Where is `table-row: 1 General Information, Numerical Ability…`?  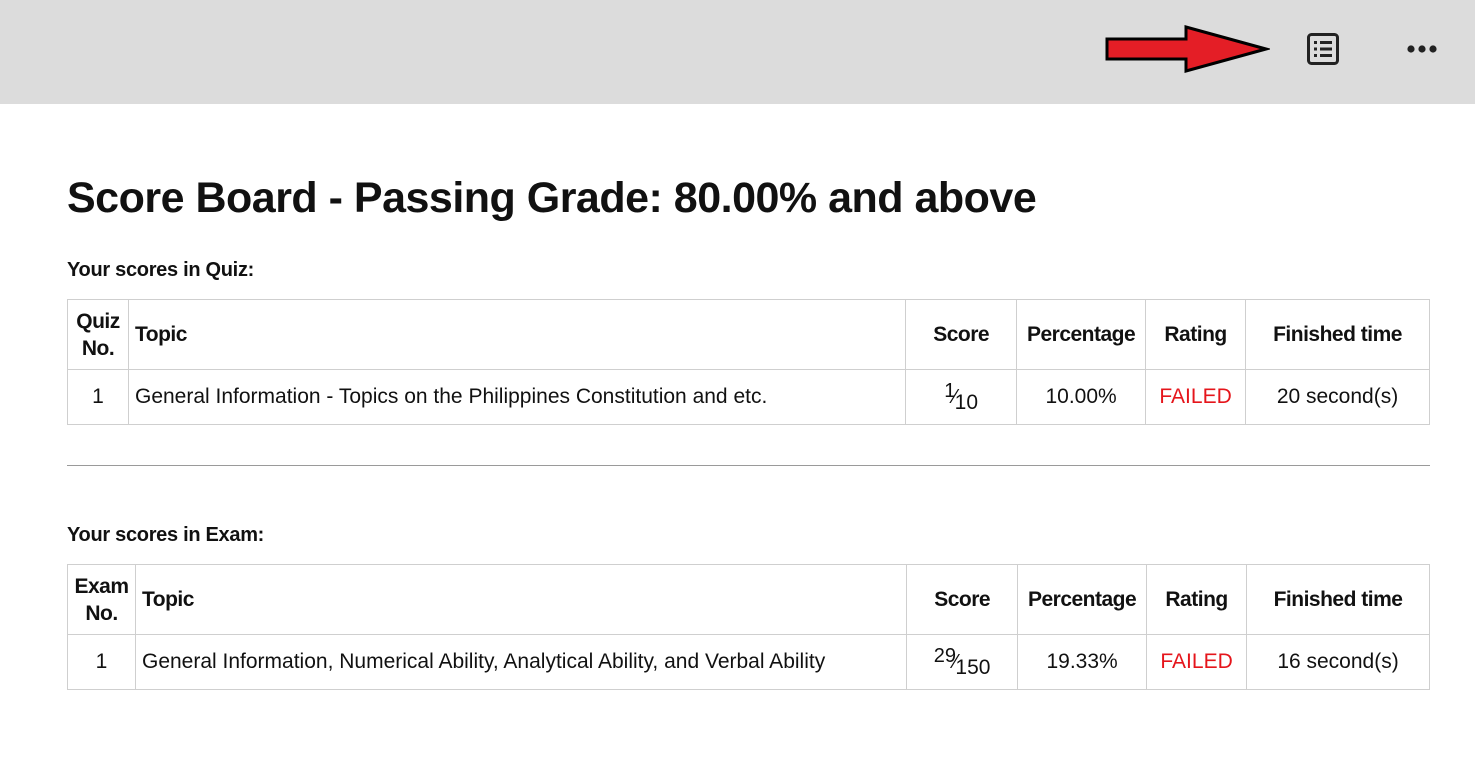
table-row: 1 General Information, Numerical Ability… is located at coordinates (748, 662).